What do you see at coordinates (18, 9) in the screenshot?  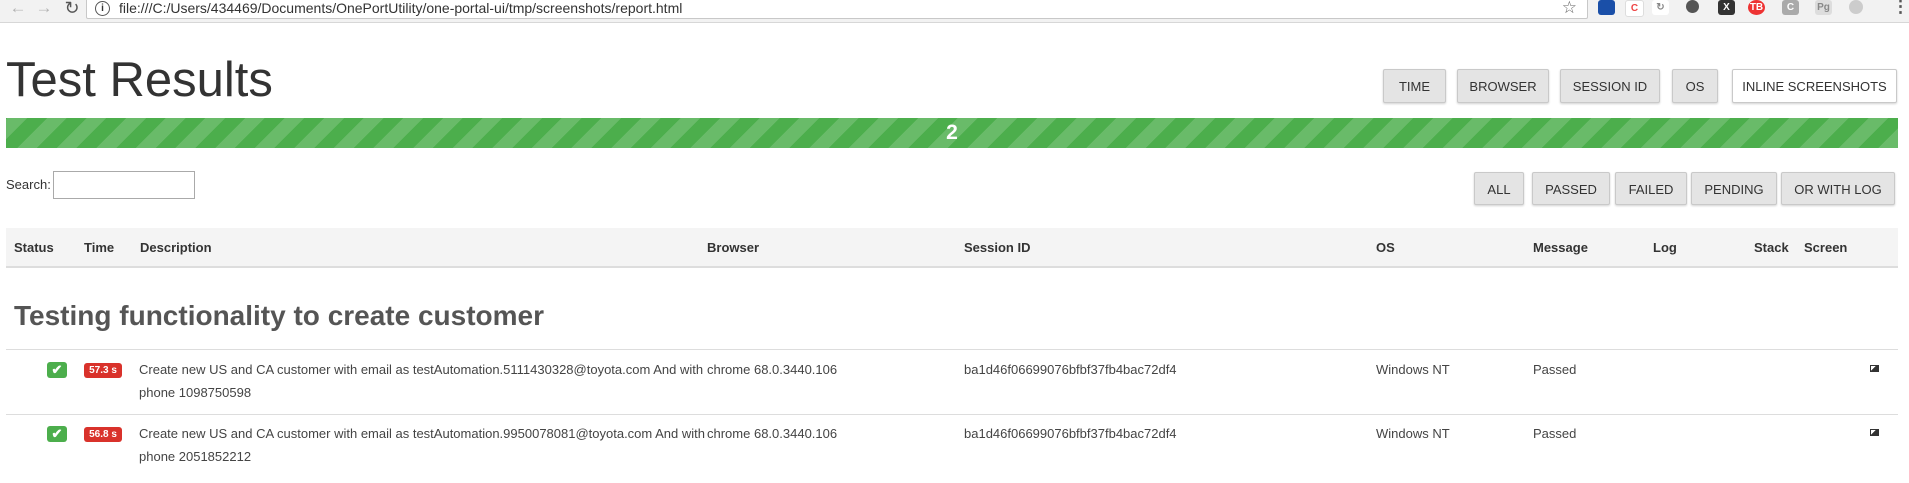 I see `back-arrow-icon: ←` at bounding box center [18, 9].